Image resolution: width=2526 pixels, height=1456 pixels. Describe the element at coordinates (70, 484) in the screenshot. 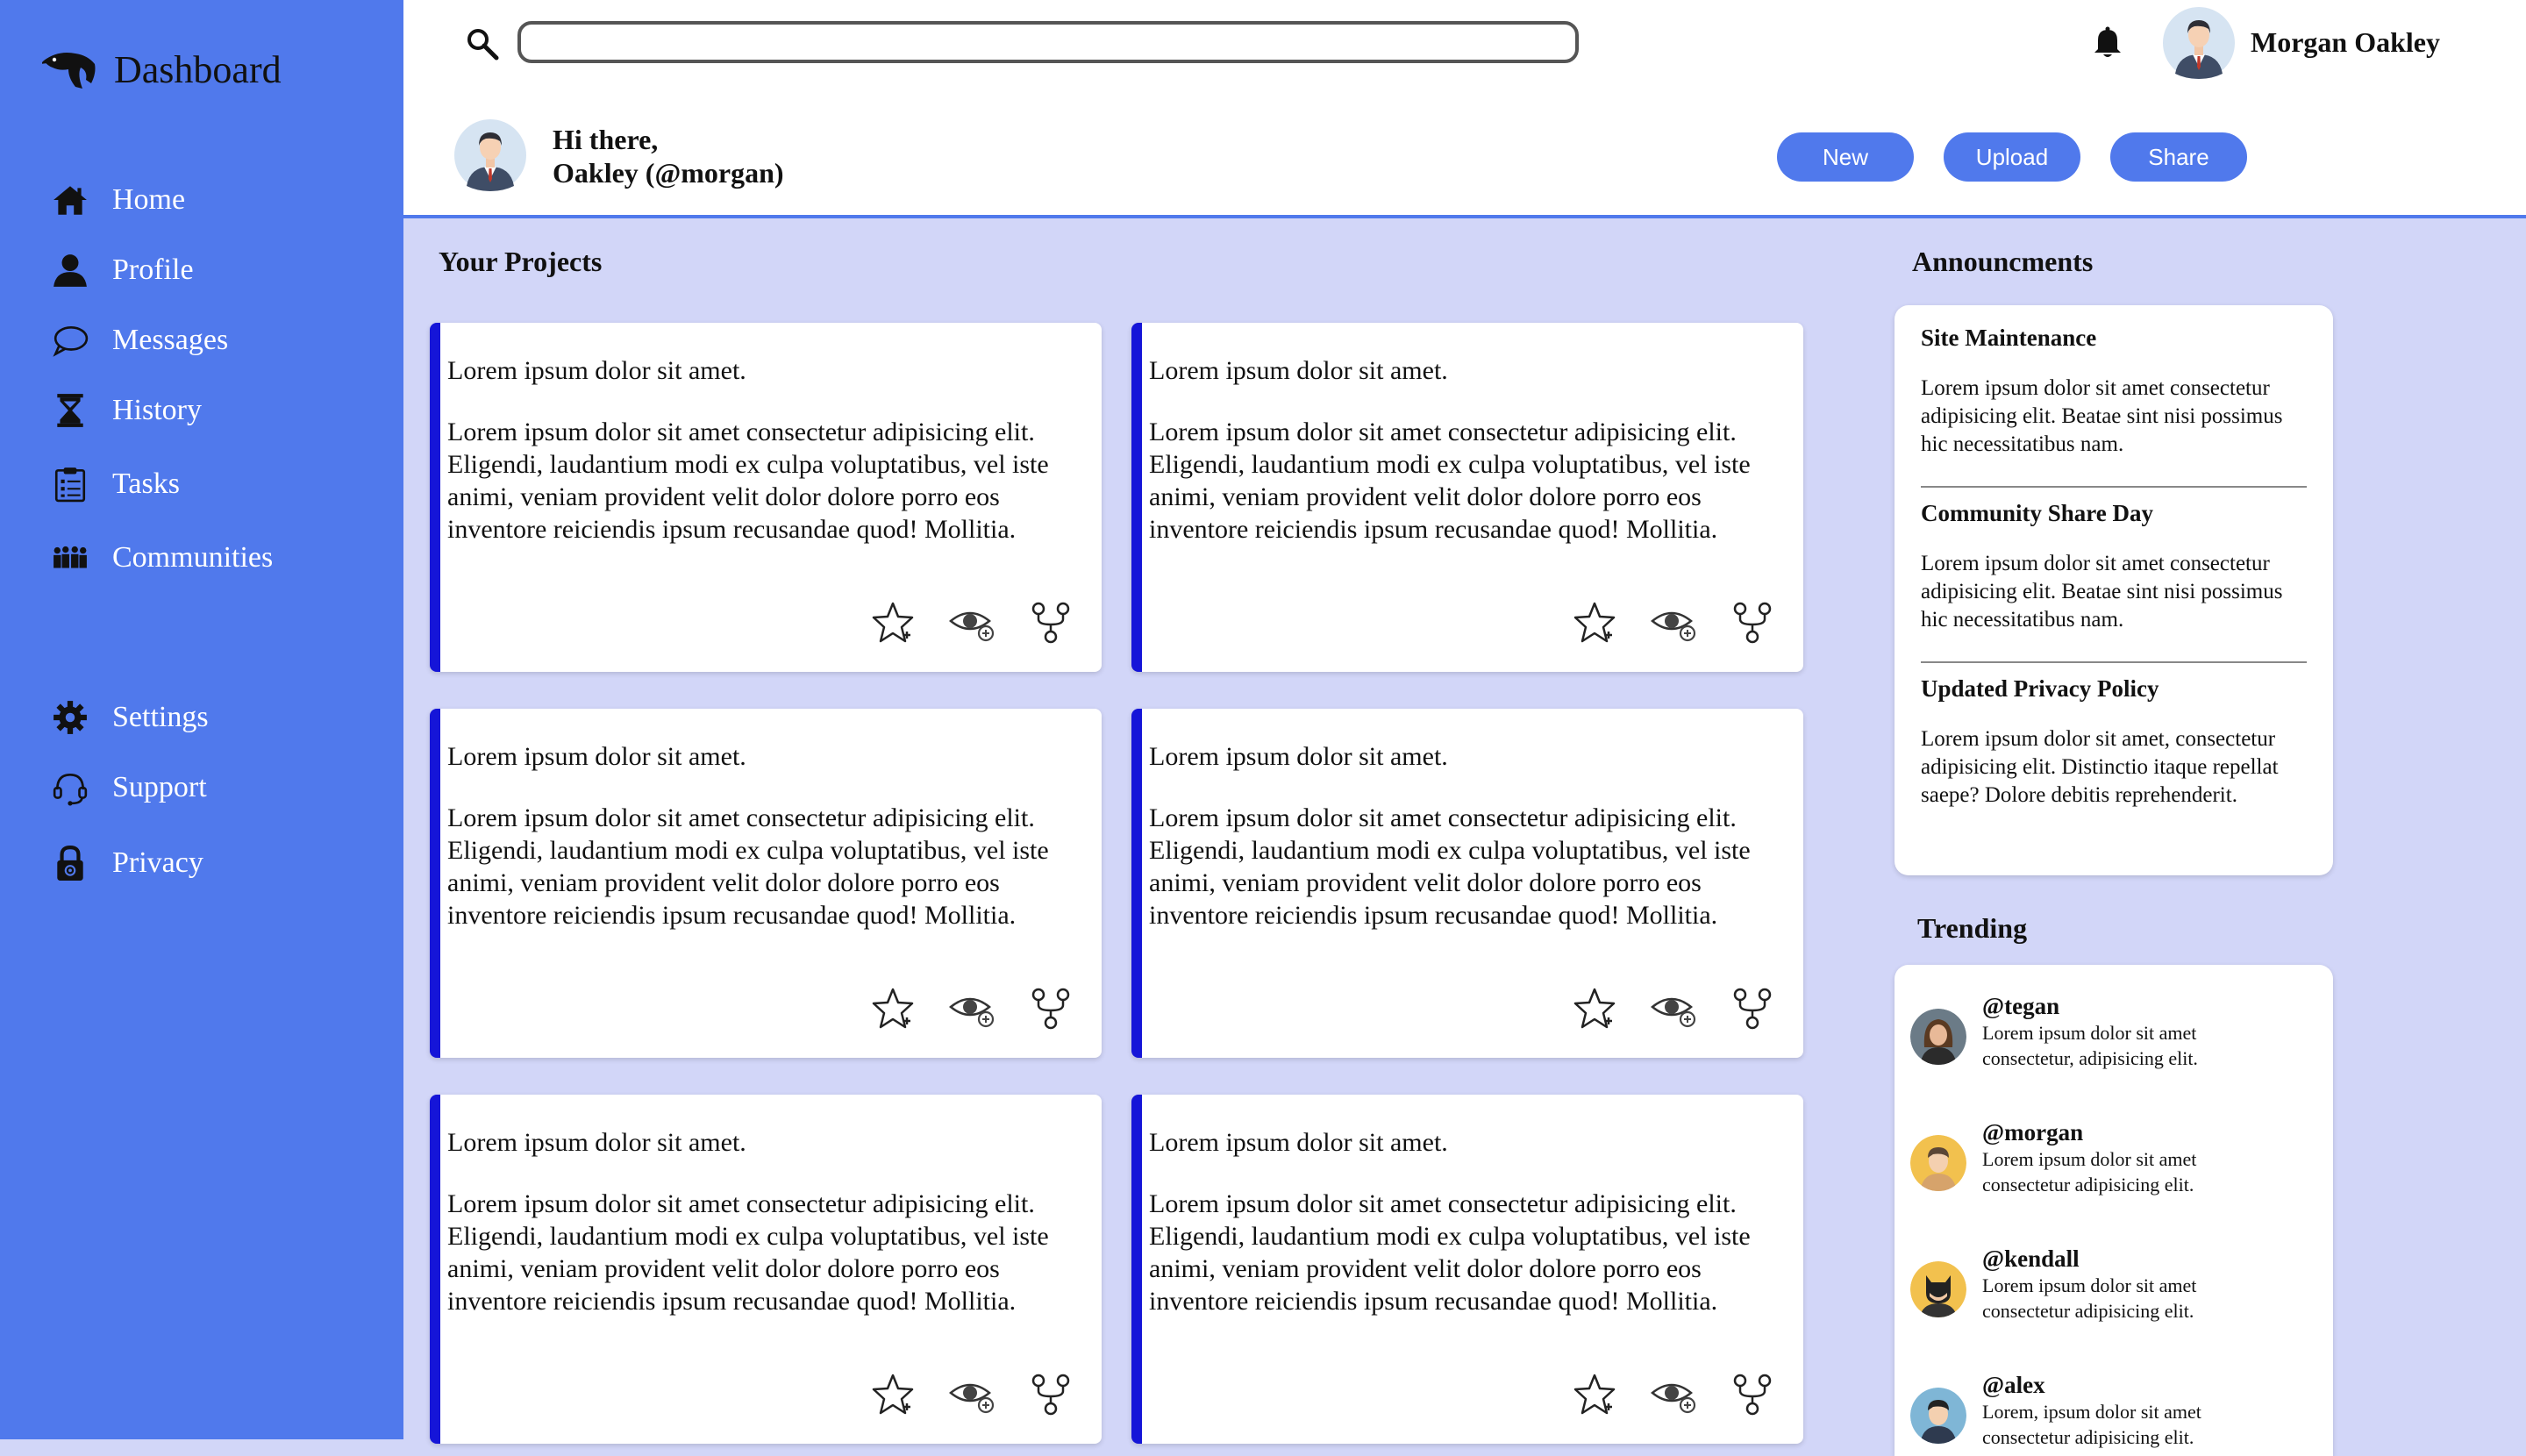

I see `clipboard-icon` at that location.